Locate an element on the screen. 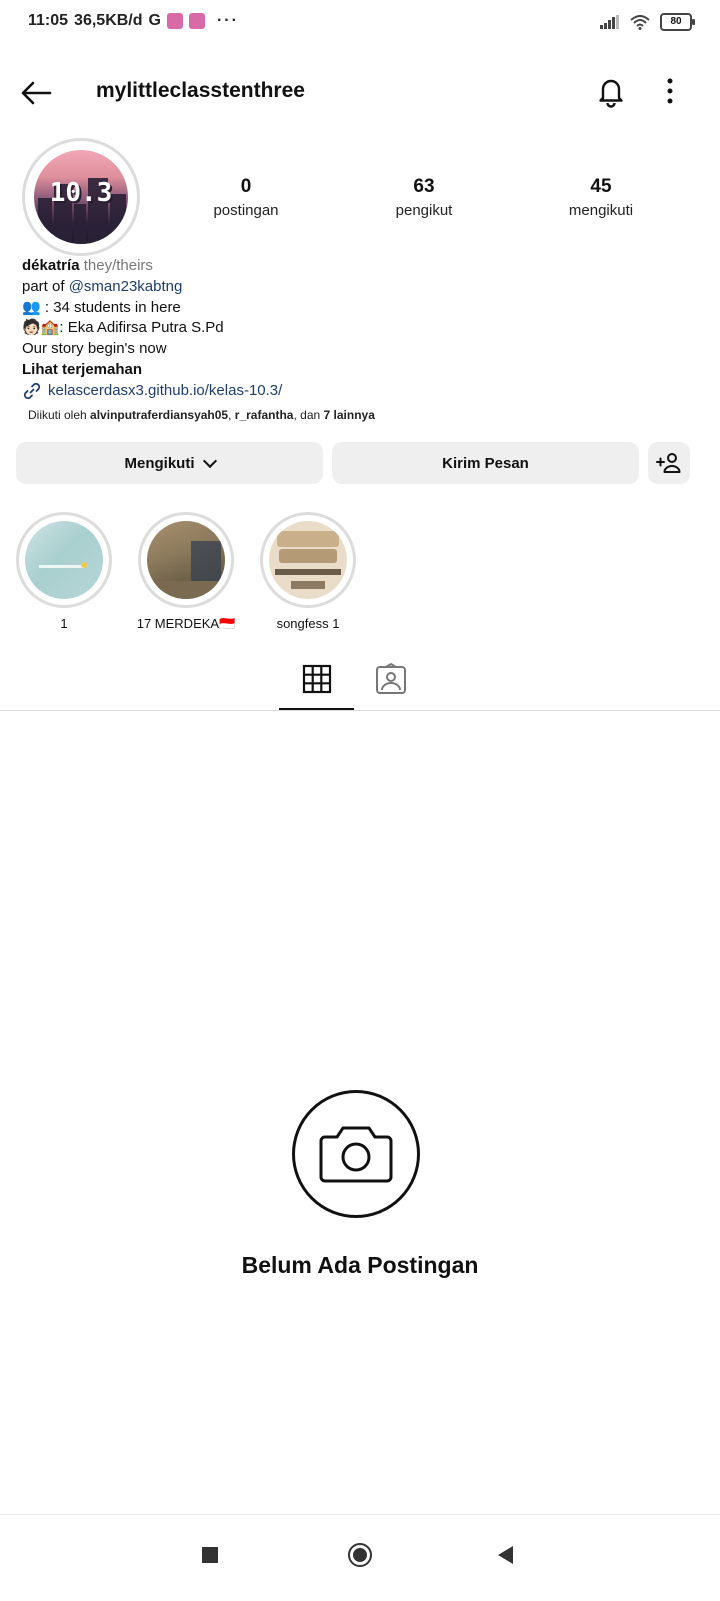 The height and width of the screenshot is (1601, 720). chevron-down-icon is located at coordinates (209, 461).